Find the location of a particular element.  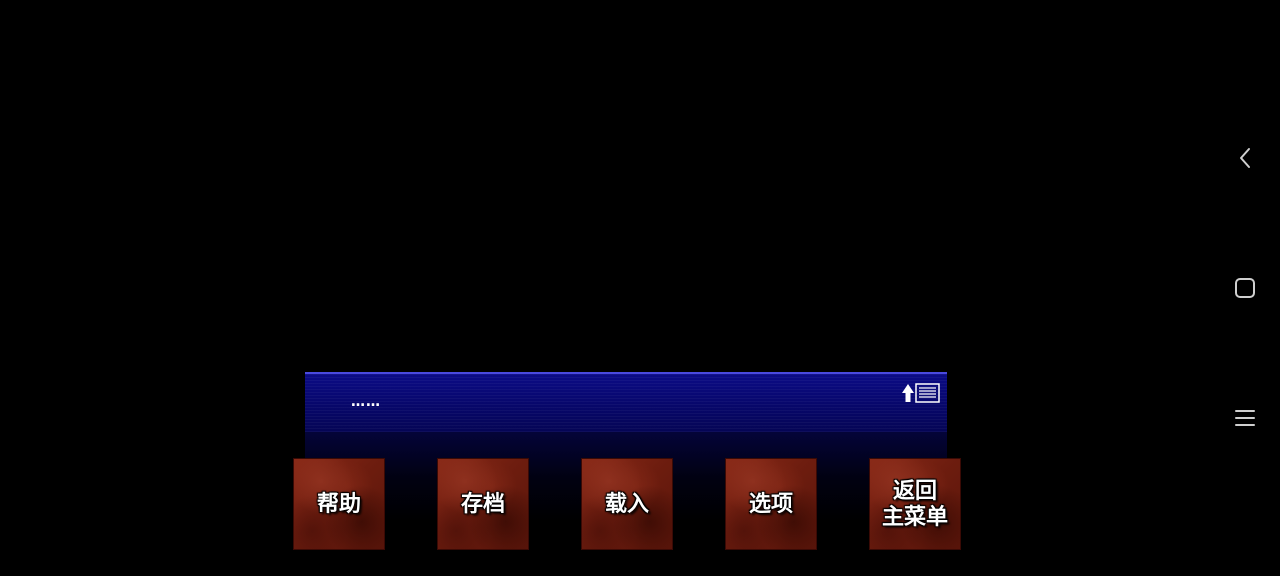

help-button: 帮助 is located at coordinates (339, 504).